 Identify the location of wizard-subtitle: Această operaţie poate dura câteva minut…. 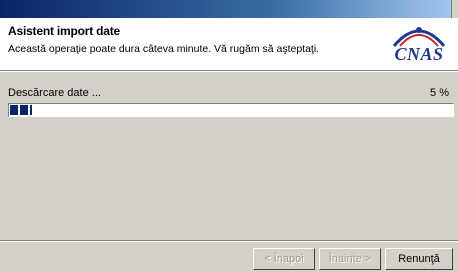
(164, 49).